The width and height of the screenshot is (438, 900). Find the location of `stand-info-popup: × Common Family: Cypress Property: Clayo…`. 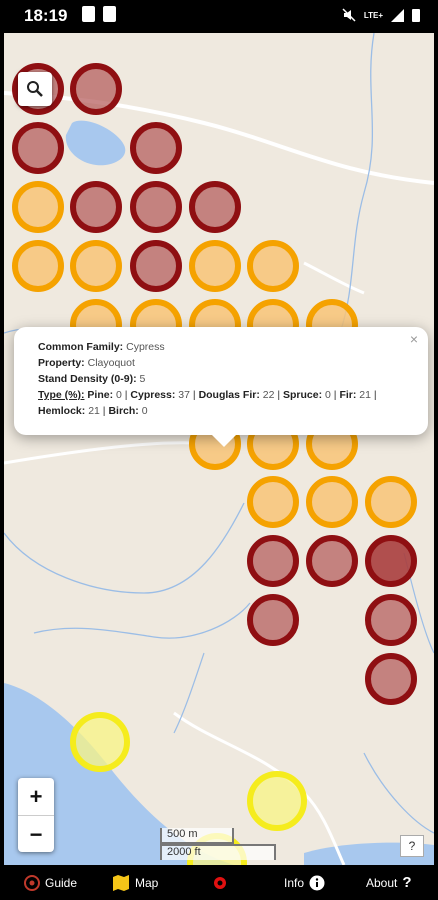

stand-info-popup: × Common Family: Cypress Property: Clayo… is located at coordinates (221, 387).